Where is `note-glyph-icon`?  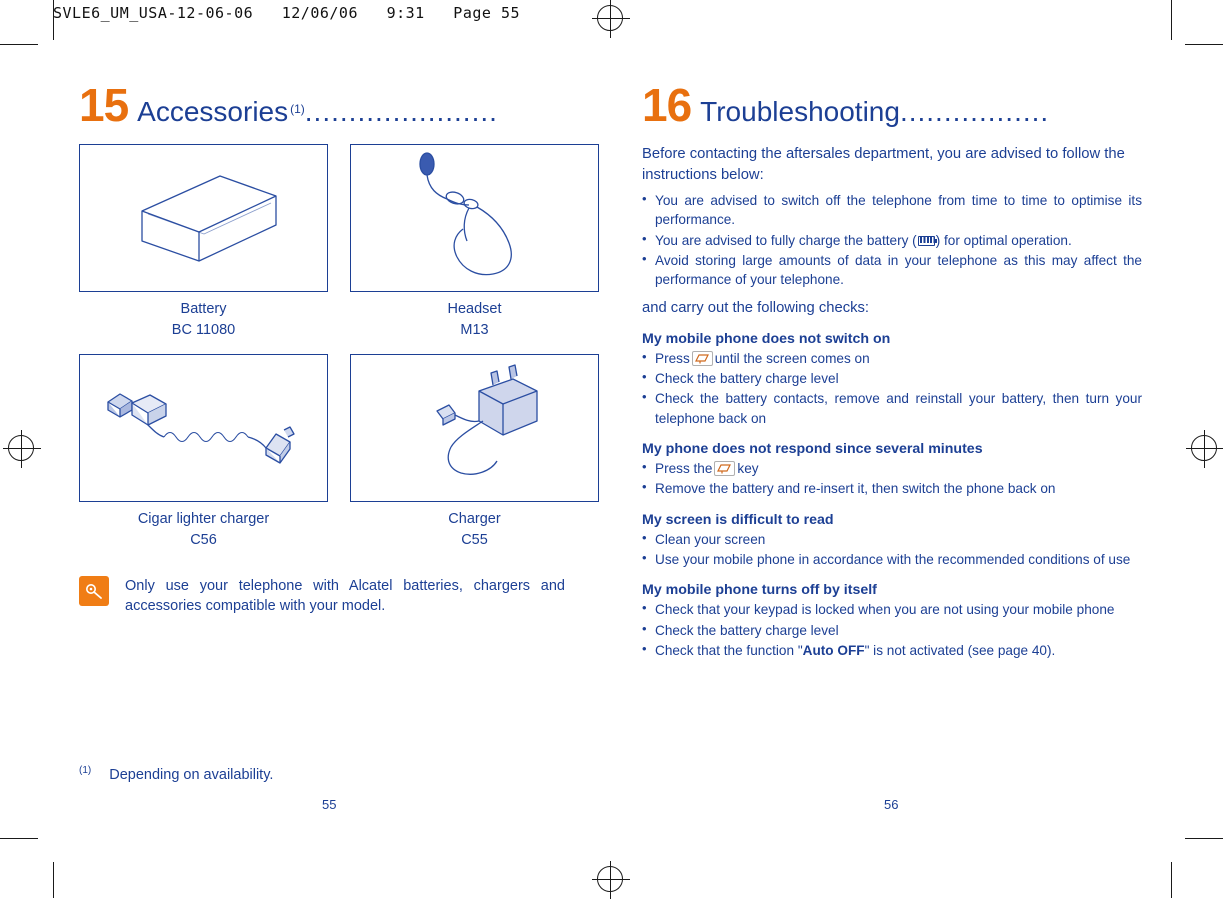 note-glyph-icon is located at coordinates (94, 592).